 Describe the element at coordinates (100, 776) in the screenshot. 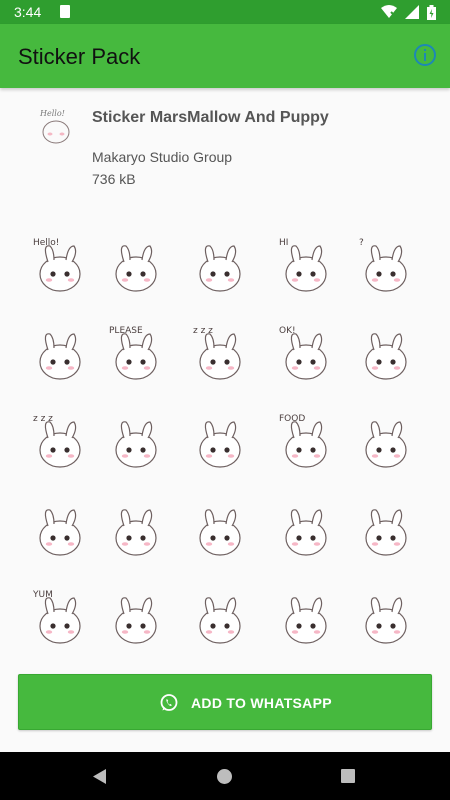

I see `back-icon` at that location.